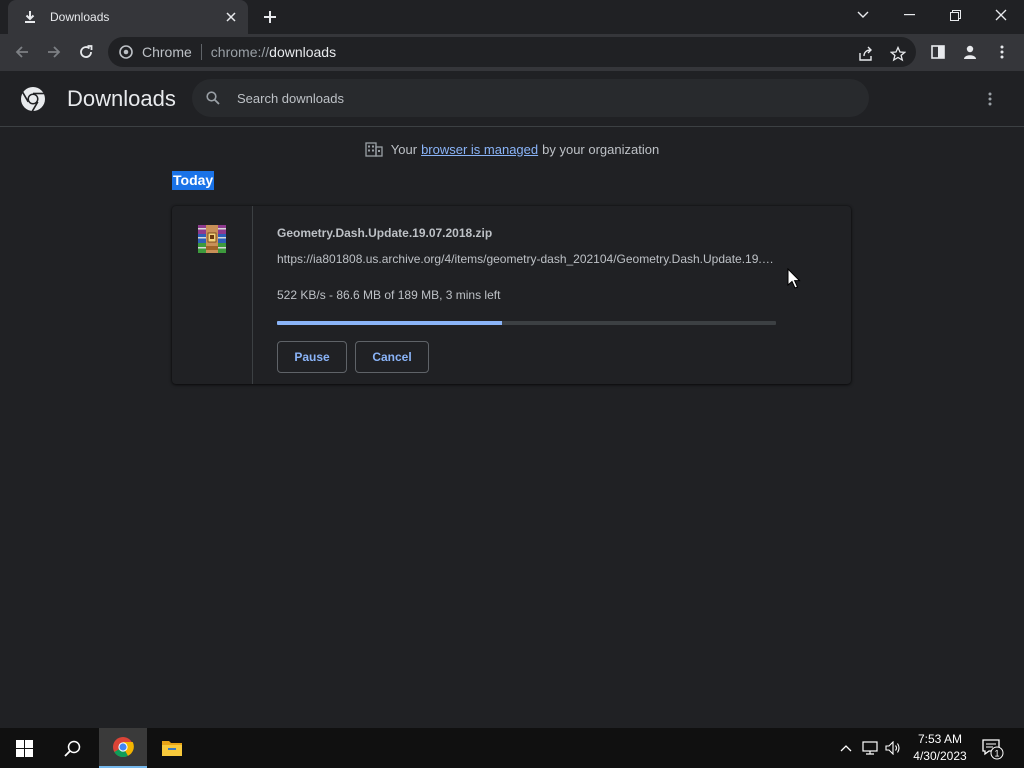 This screenshot has width=1024, height=768. What do you see at coordinates (940, 748) in the screenshot?
I see `system-clock: 7:53 AM 4/30/2023` at bounding box center [940, 748].